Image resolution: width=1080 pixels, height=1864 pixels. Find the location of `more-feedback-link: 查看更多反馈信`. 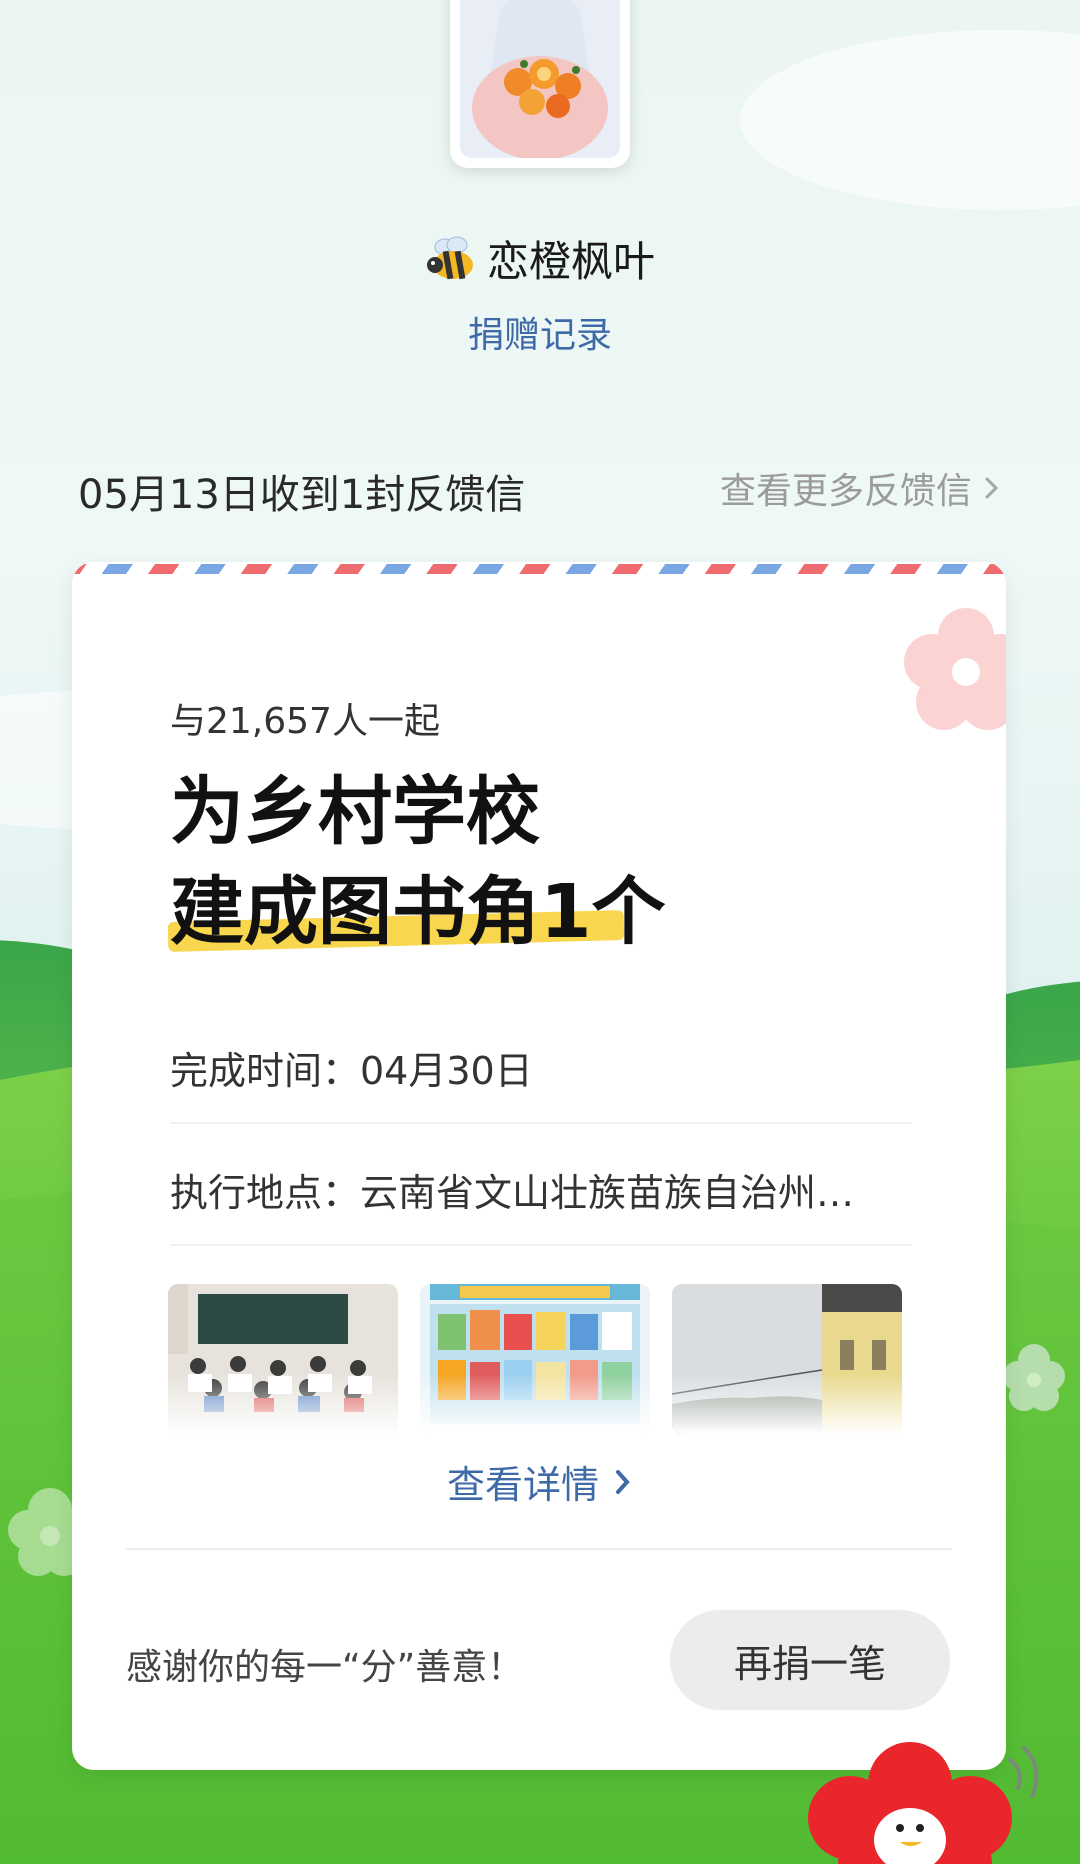

more-feedback-link: 查看更多反馈信 is located at coordinates (860, 488).